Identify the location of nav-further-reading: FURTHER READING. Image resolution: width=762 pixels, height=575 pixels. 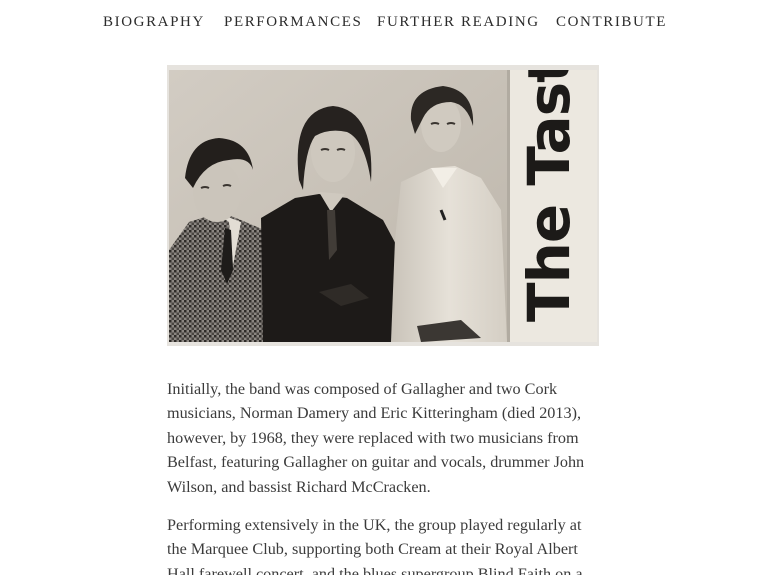
(458, 22).